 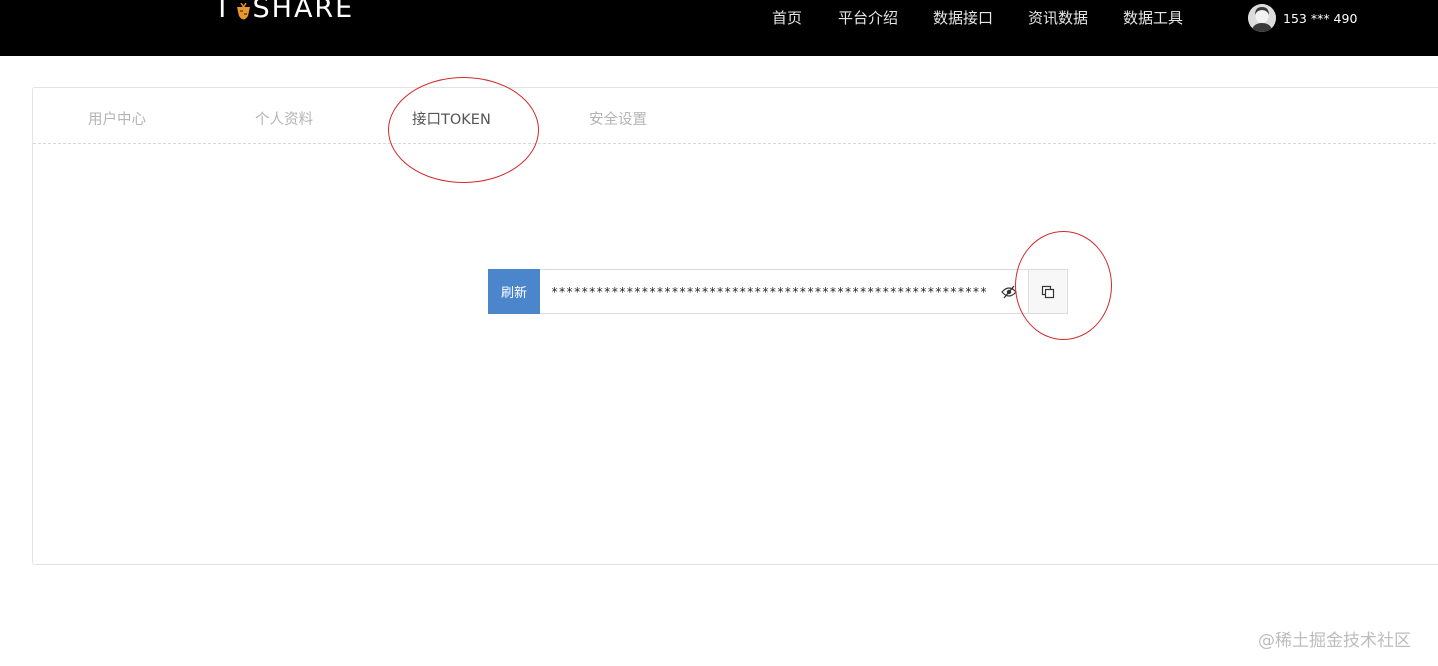 I want to click on tushare-logo: T SHARE, so click(x=284, y=12).